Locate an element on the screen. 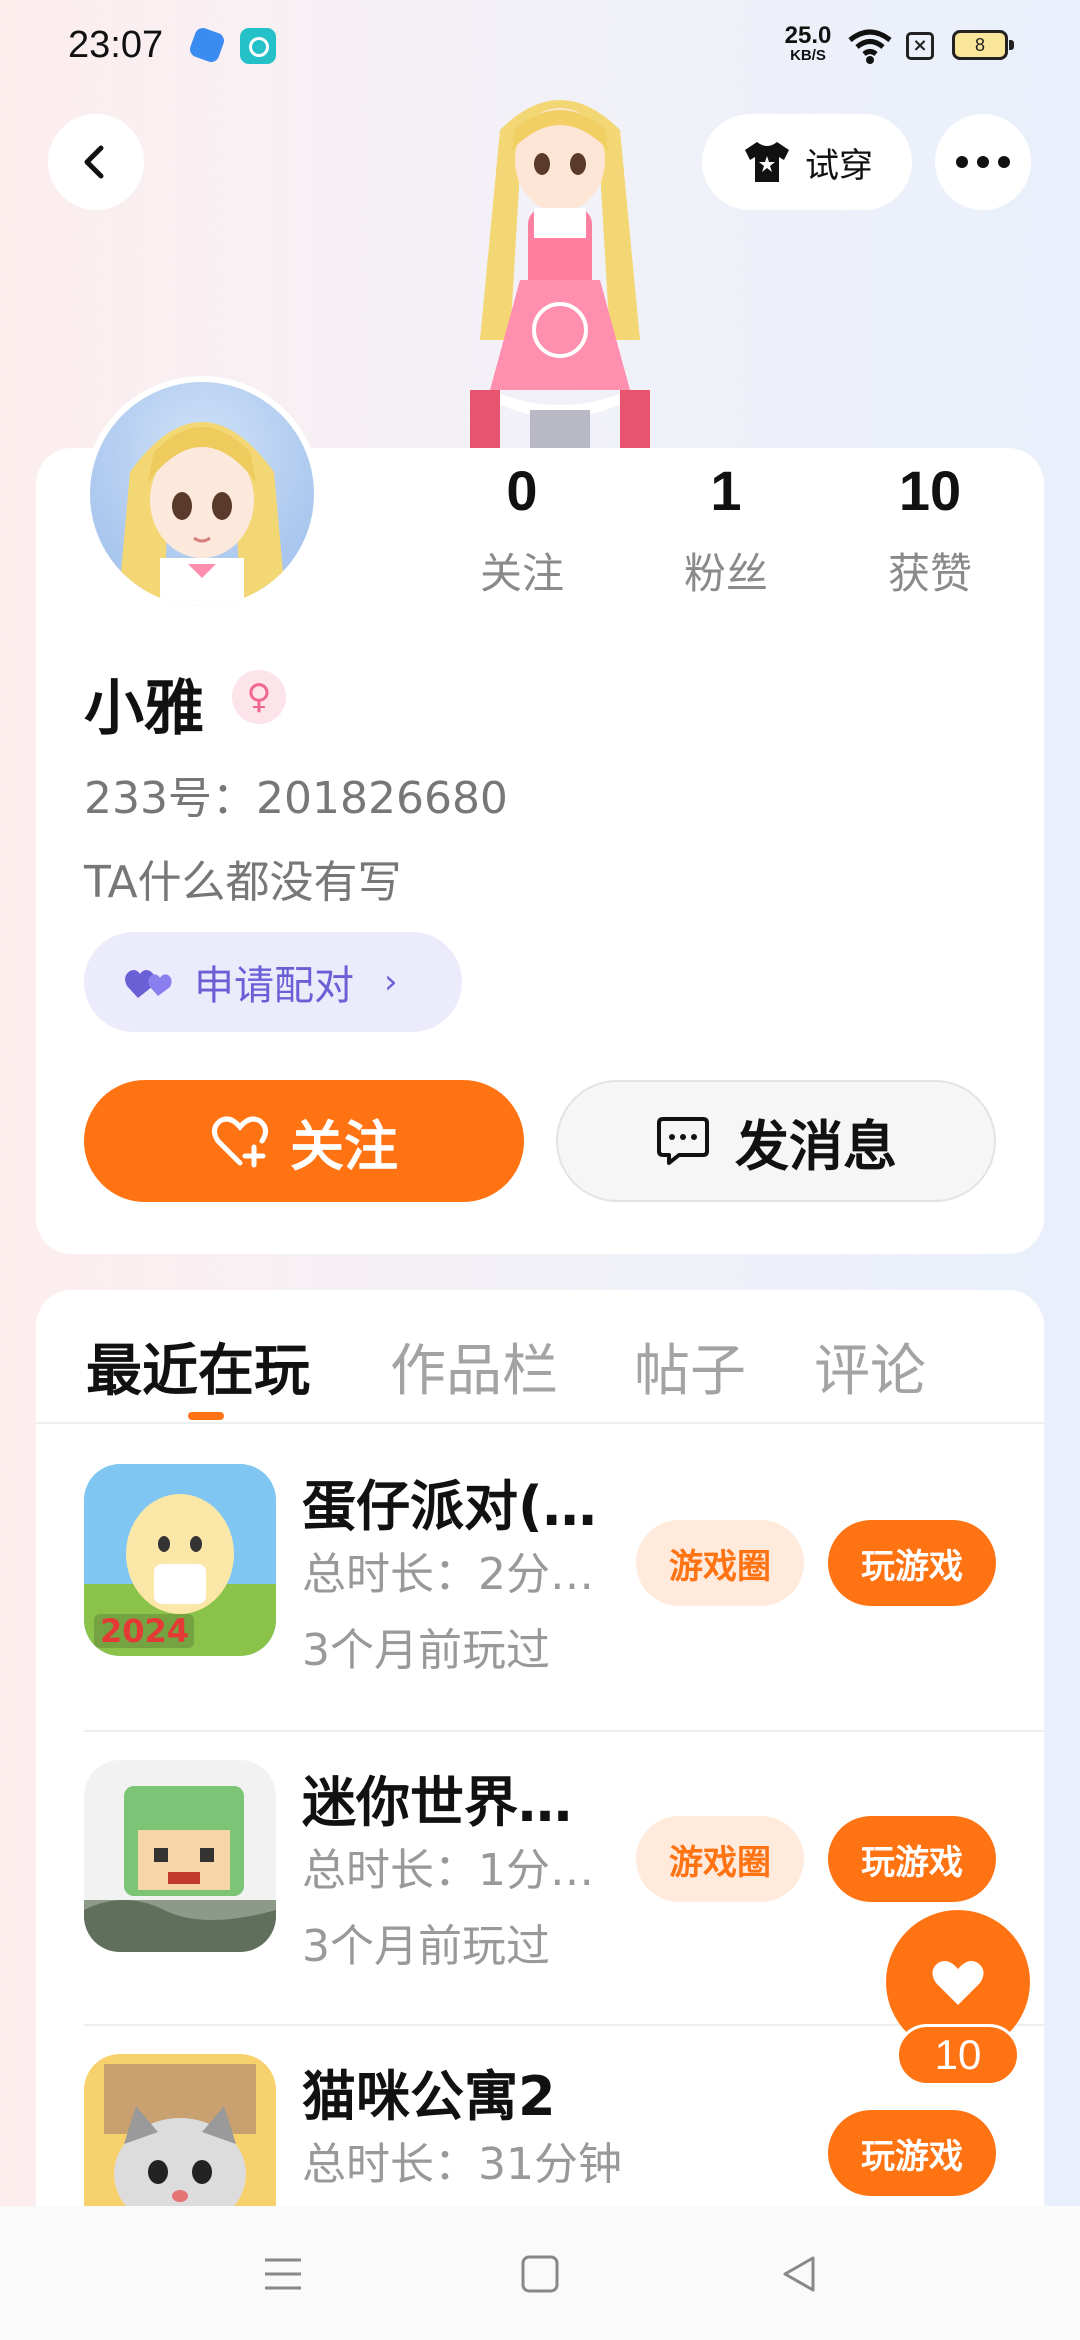 This screenshot has height=2340, width=1080. system-navigation-bar is located at coordinates (540, 2273).